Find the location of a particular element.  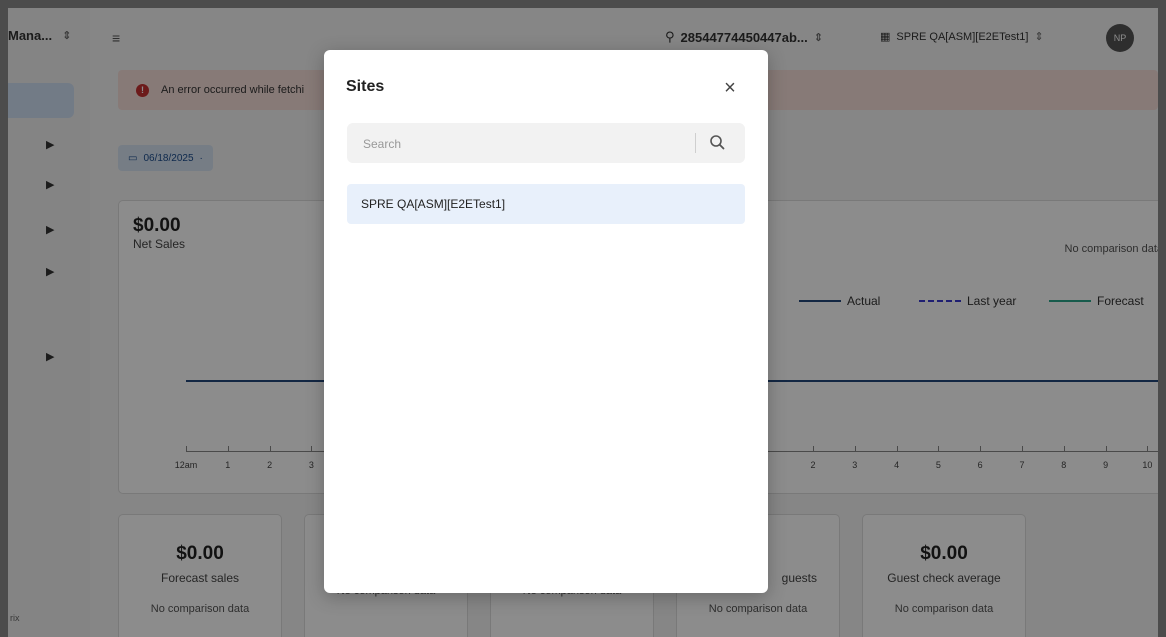

search-divider is located at coordinates (695, 143).